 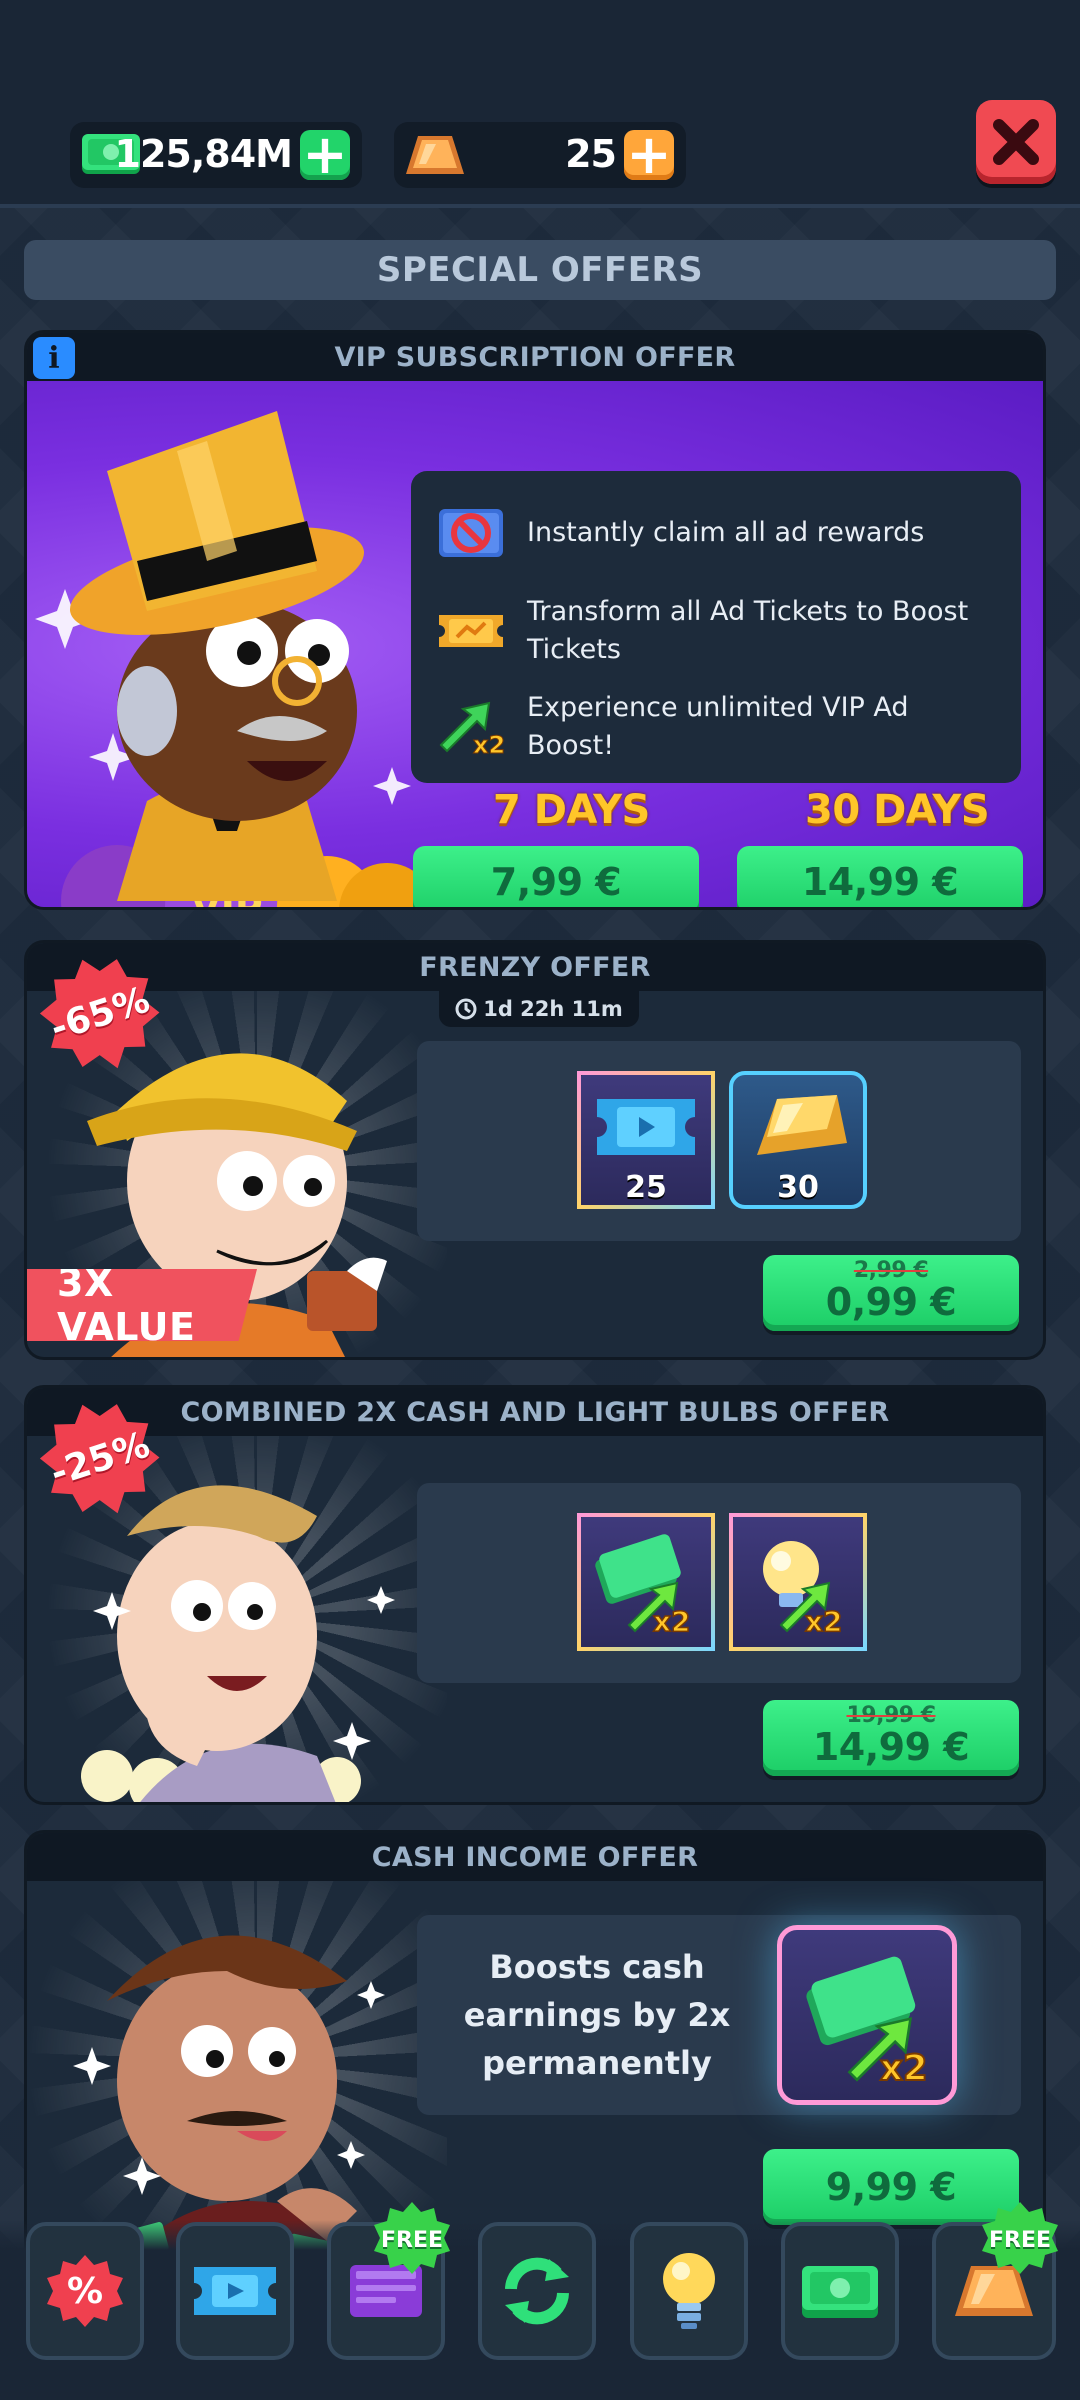 What do you see at coordinates (535, 357) in the screenshot?
I see `vip-offer-title: VIP SUBSCRIPTION OFFER` at bounding box center [535, 357].